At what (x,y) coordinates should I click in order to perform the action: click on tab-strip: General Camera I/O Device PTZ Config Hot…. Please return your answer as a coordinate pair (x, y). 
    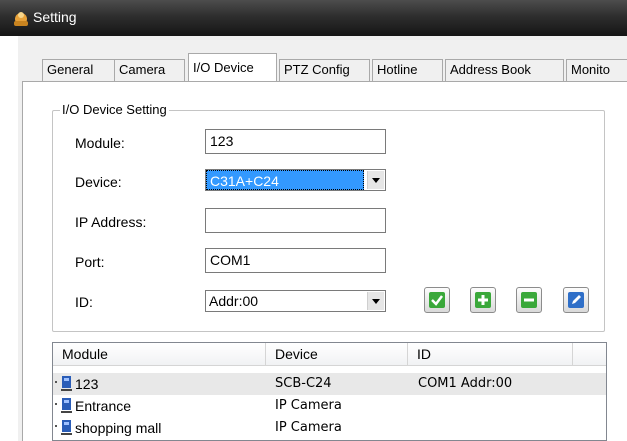
    Looking at the image, I should click on (324, 67).